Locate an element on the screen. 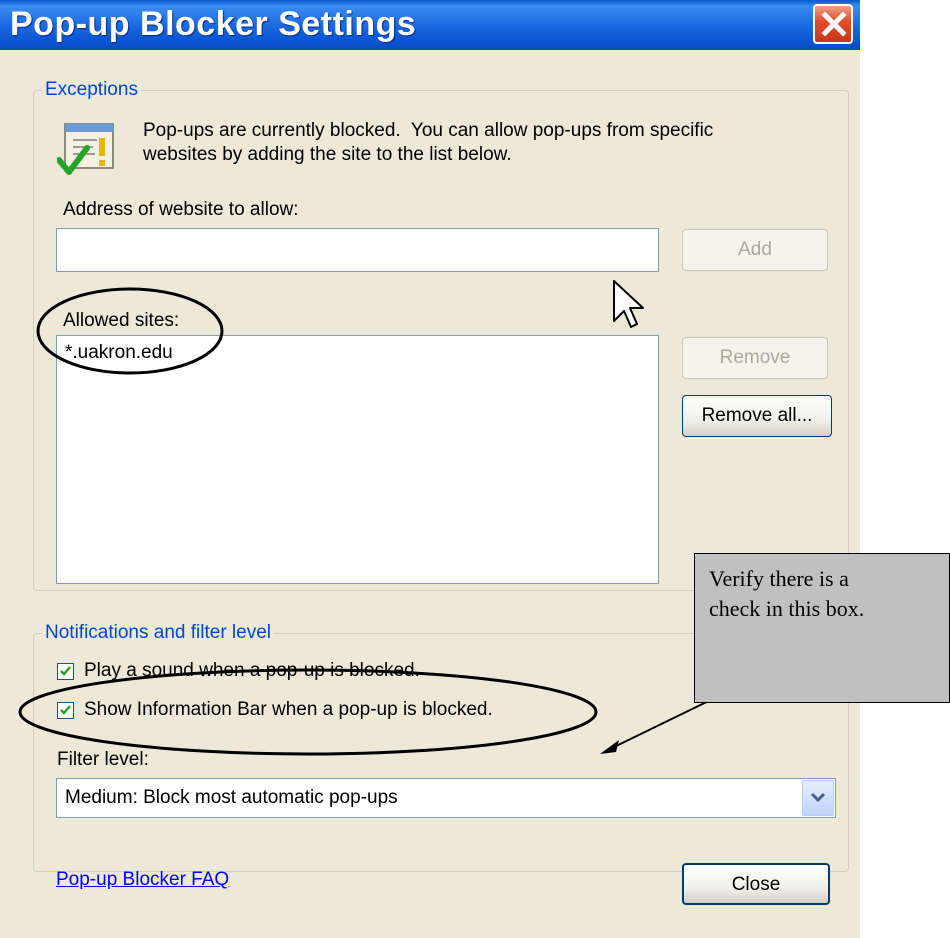  allowed-sites-highlight-ellipse is located at coordinates (130, 331).